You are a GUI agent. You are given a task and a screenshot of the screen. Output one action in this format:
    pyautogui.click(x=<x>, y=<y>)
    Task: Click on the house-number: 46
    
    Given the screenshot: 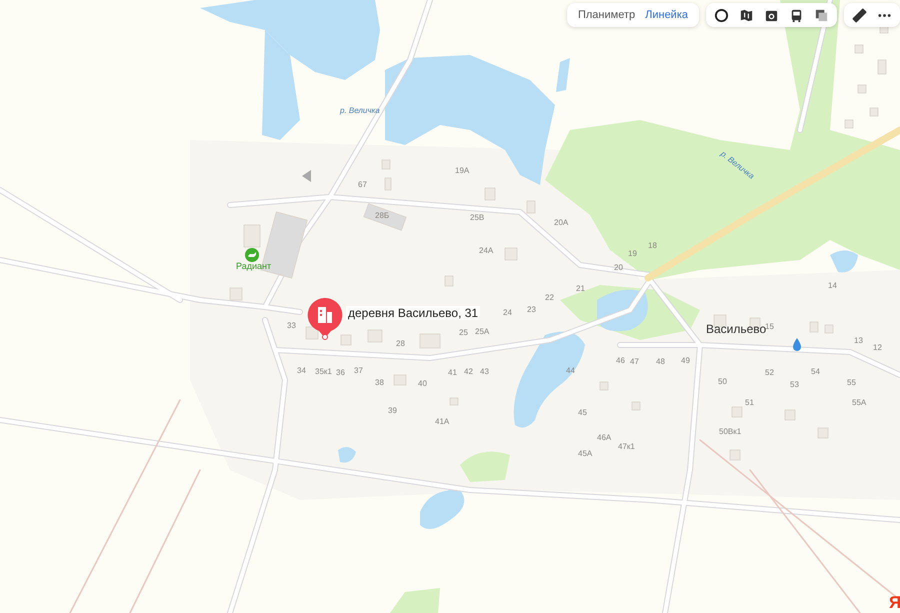 What is the action you would take?
    pyautogui.click(x=620, y=361)
    